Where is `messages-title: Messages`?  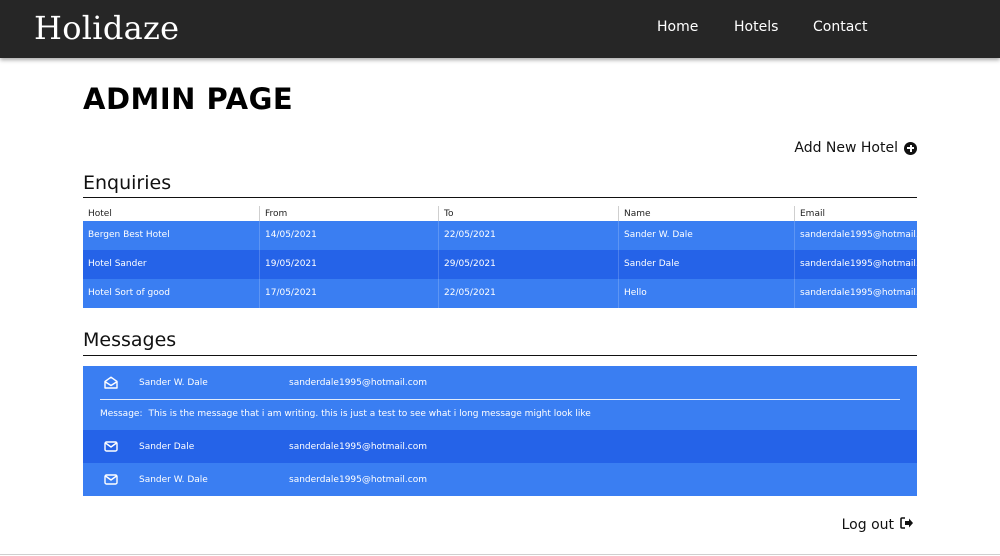 messages-title: Messages is located at coordinates (130, 340).